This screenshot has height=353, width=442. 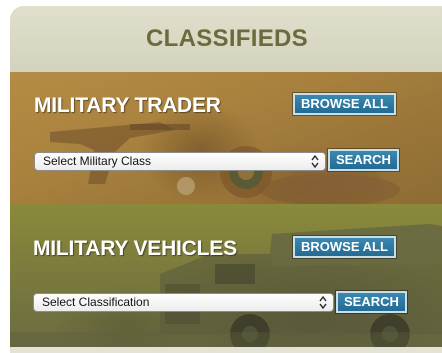 What do you see at coordinates (363, 160) in the screenshot?
I see `military-trader-search-button: SEARCH` at bounding box center [363, 160].